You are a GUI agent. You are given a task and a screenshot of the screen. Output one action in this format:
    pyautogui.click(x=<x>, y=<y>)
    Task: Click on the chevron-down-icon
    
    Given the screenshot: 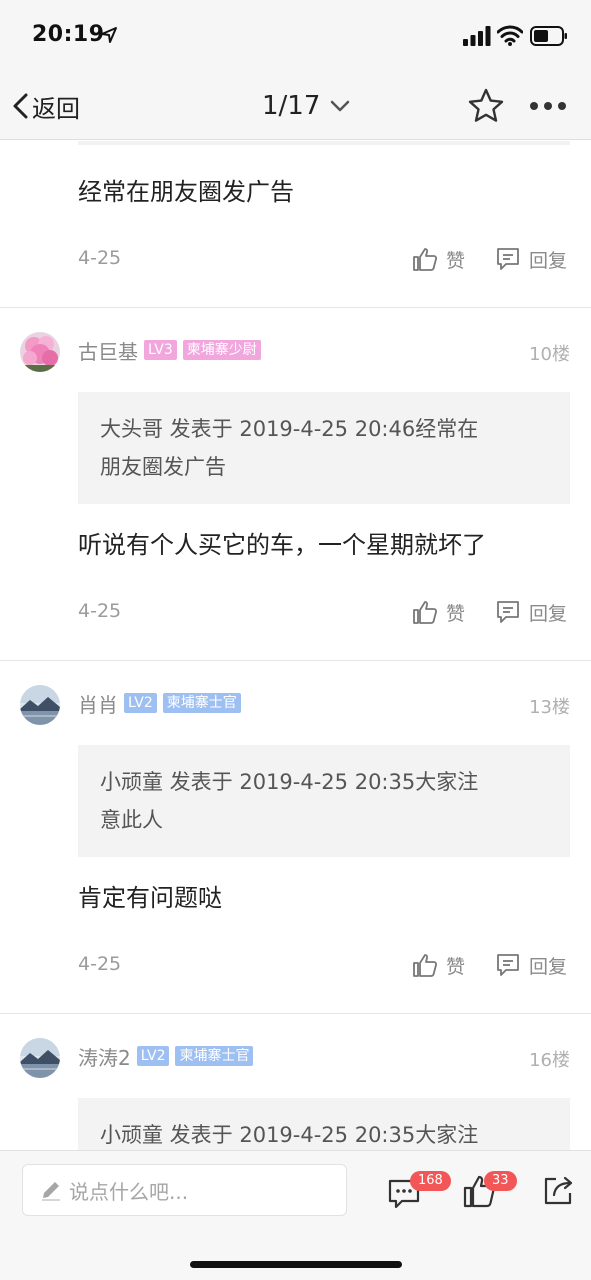 What is the action you would take?
    pyautogui.click(x=340, y=106)
    